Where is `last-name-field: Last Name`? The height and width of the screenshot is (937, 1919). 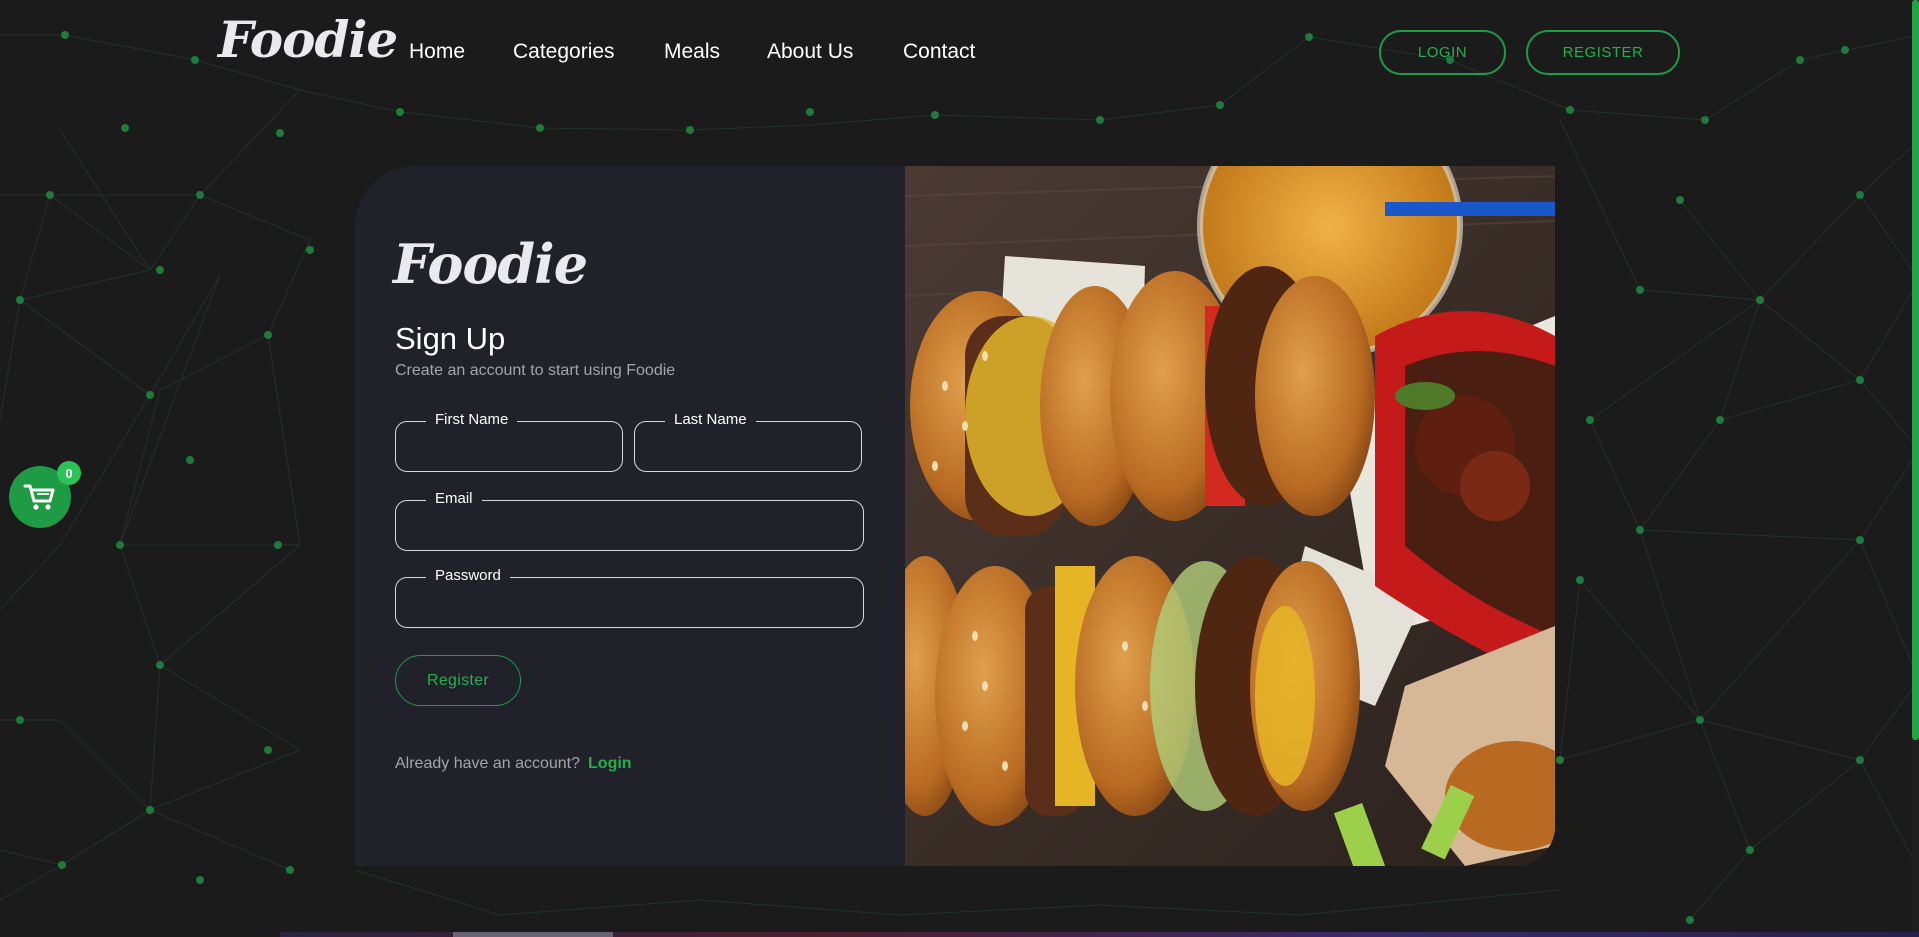 last-name-field: Last Name is located at coordinates (748, 441).